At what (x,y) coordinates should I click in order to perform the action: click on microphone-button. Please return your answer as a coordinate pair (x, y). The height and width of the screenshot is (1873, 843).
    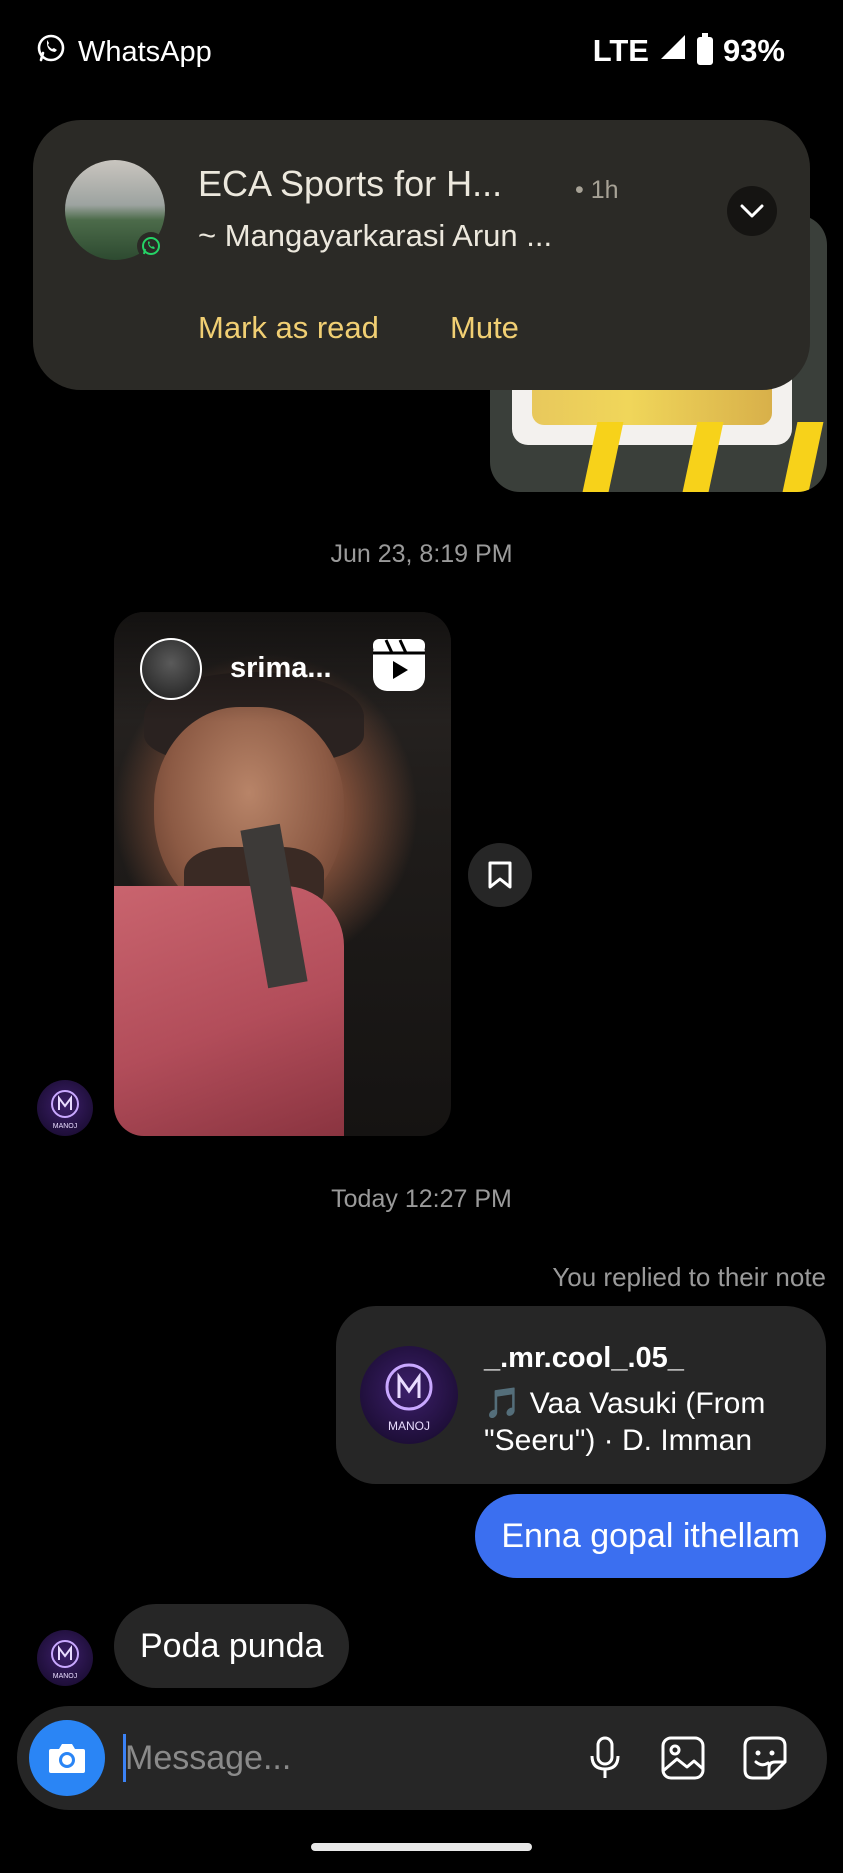
    Looking at the image, I should click on (605, 1758).